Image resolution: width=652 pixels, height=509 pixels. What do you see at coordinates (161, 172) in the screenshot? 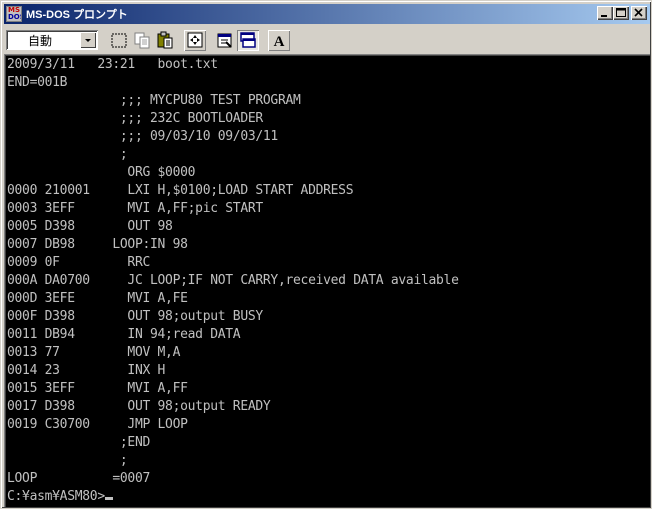
I see `console-line: ORG $0000` at bounding box center [161, 172].